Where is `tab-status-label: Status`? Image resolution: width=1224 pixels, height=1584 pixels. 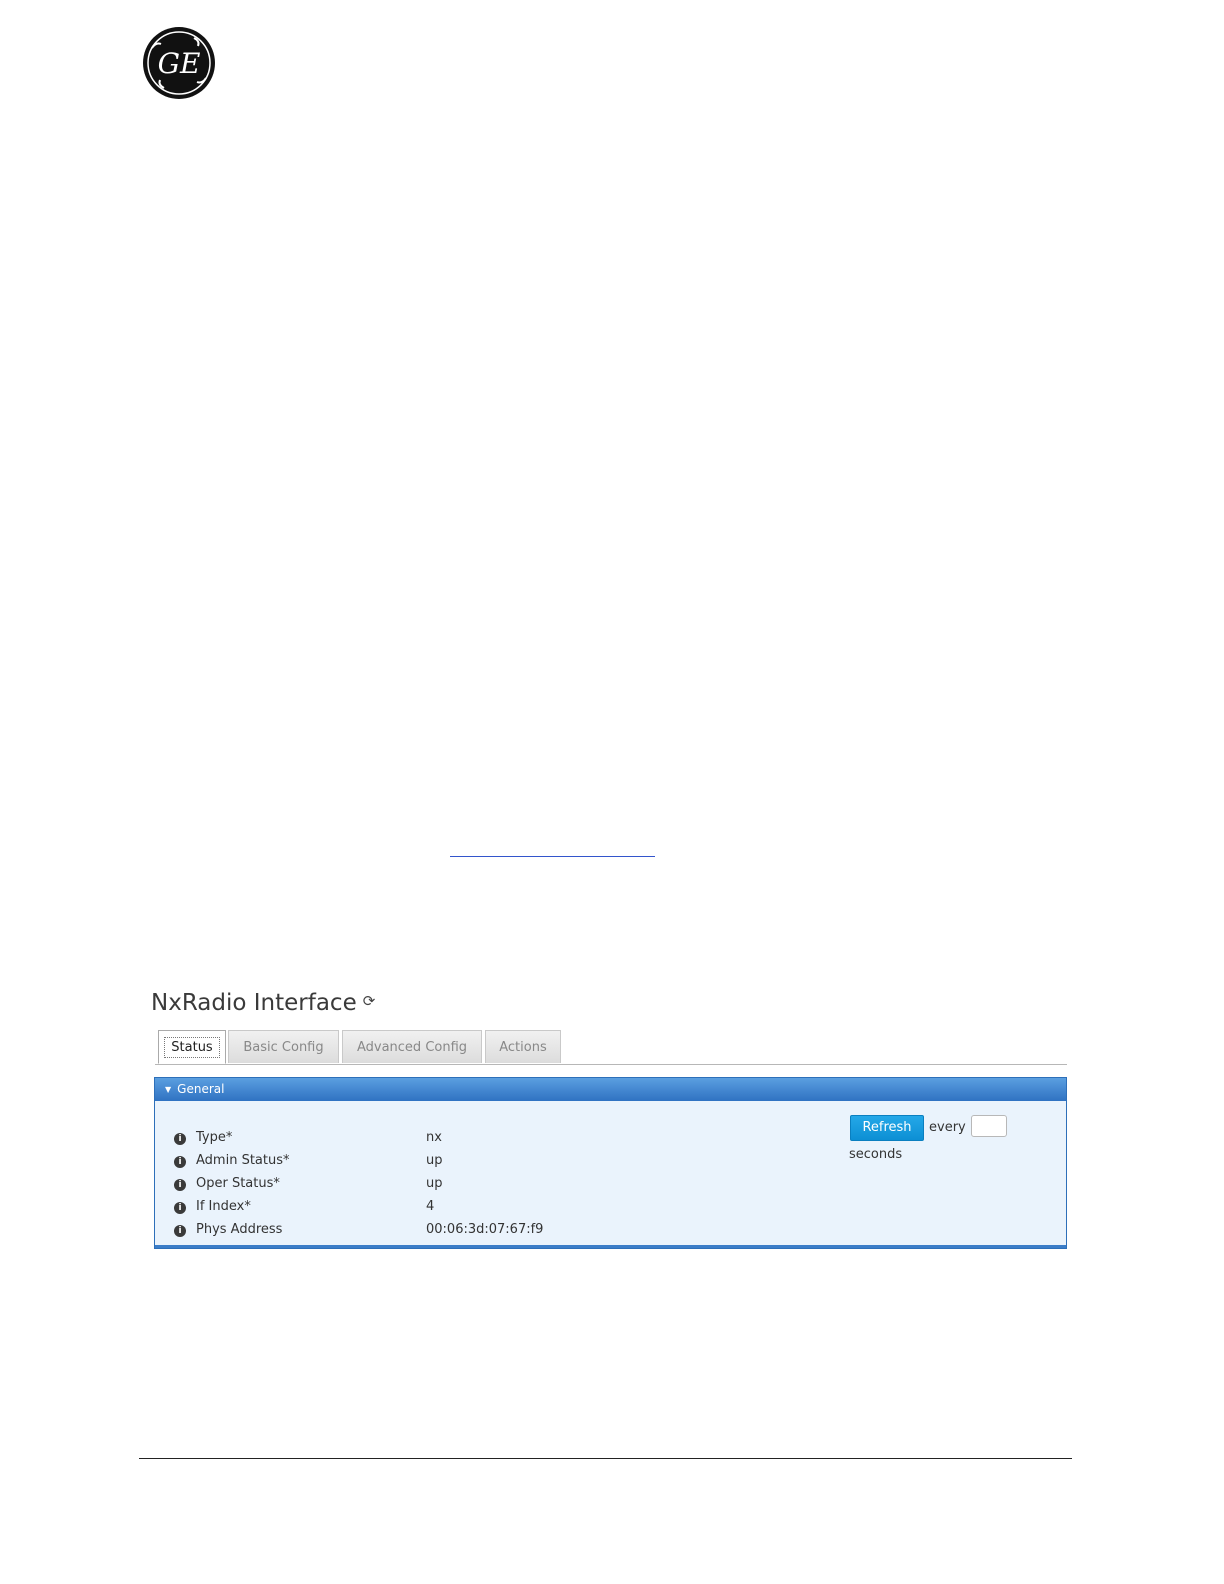 tab-status-label: Status is located at coordinates (192, 1047).